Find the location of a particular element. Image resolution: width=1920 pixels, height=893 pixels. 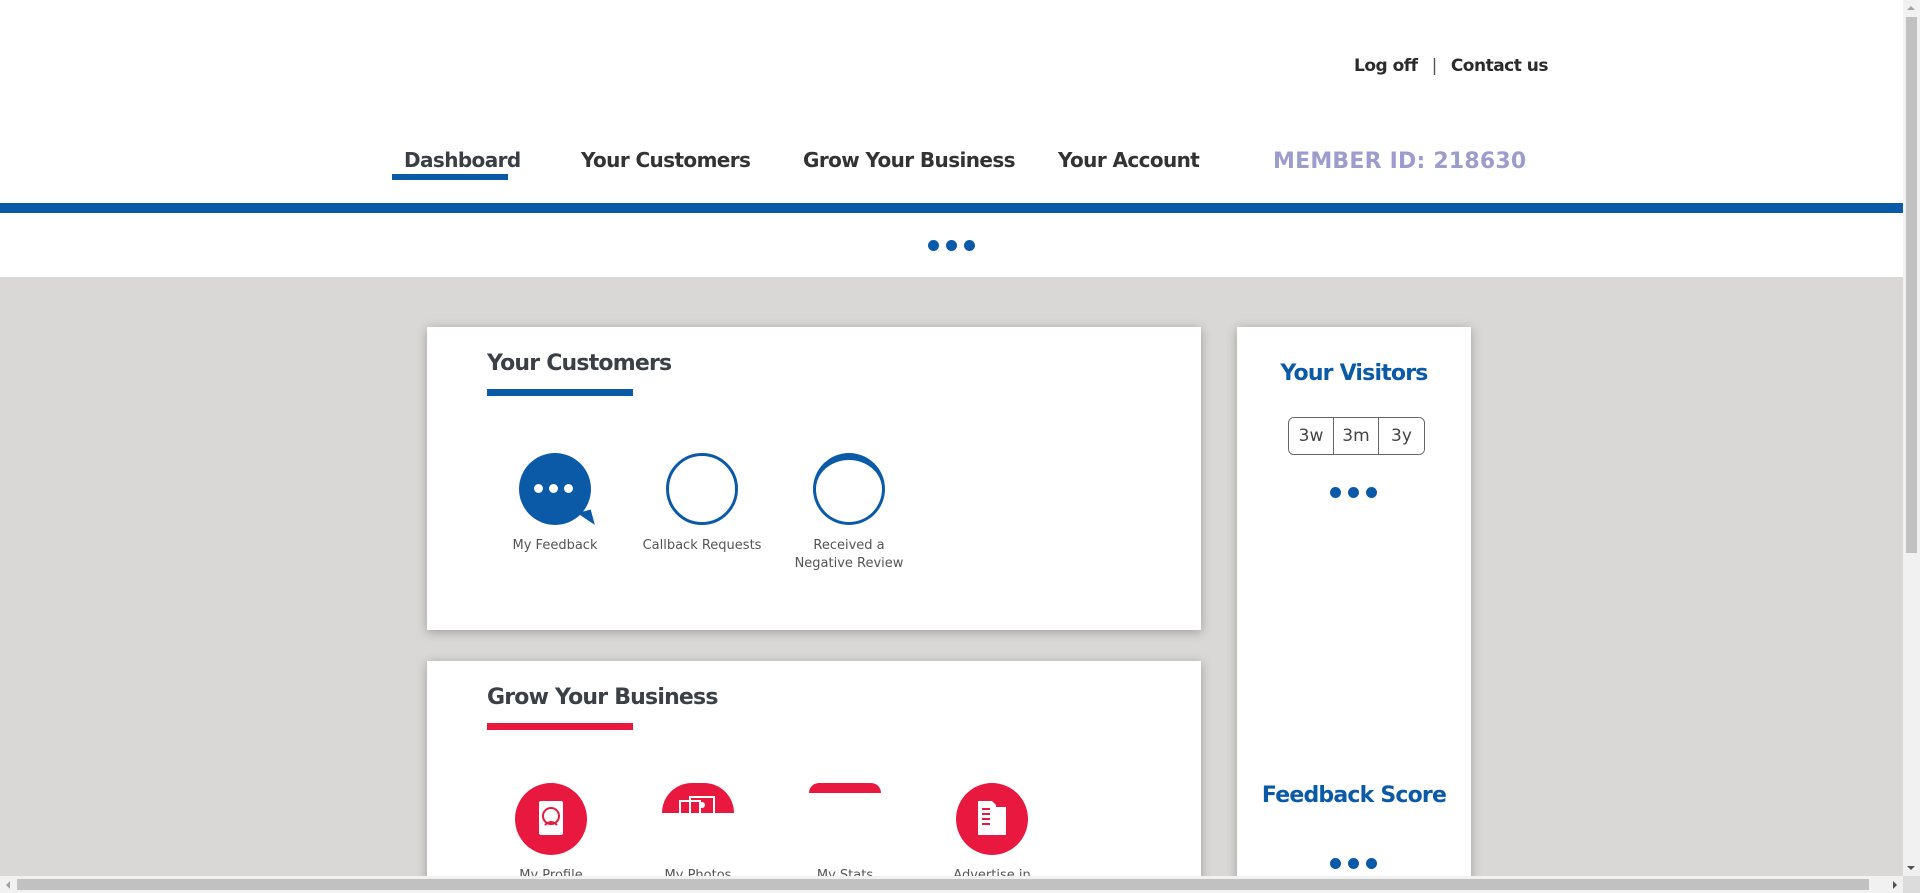

vertical-scrollbar is located at coordinates (1911, 438).